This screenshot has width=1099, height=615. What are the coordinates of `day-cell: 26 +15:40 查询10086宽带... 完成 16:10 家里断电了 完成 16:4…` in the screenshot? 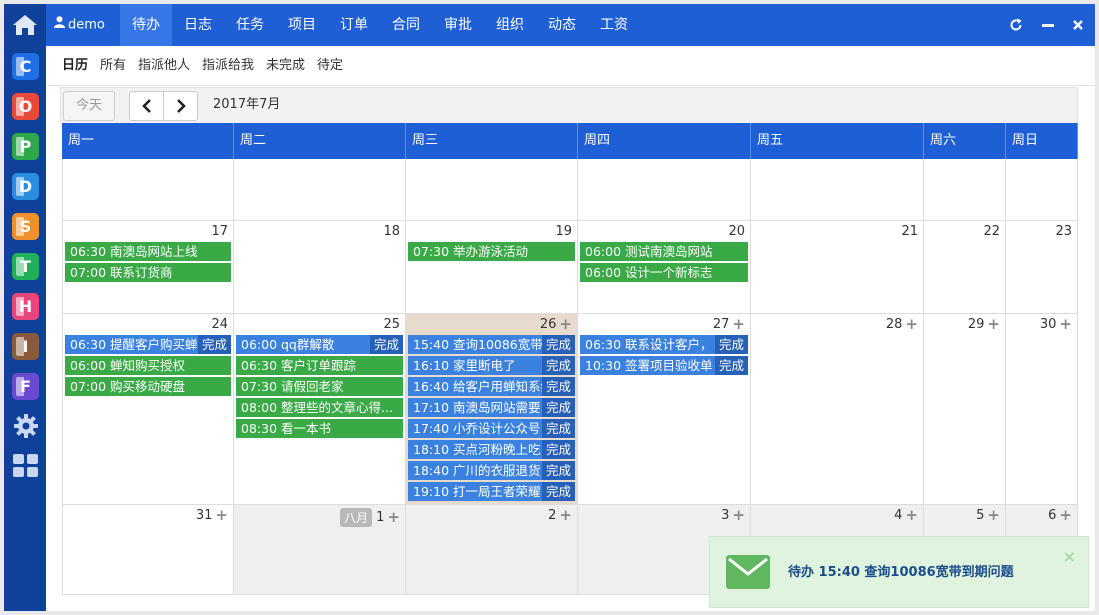 It's located at (492, 409).